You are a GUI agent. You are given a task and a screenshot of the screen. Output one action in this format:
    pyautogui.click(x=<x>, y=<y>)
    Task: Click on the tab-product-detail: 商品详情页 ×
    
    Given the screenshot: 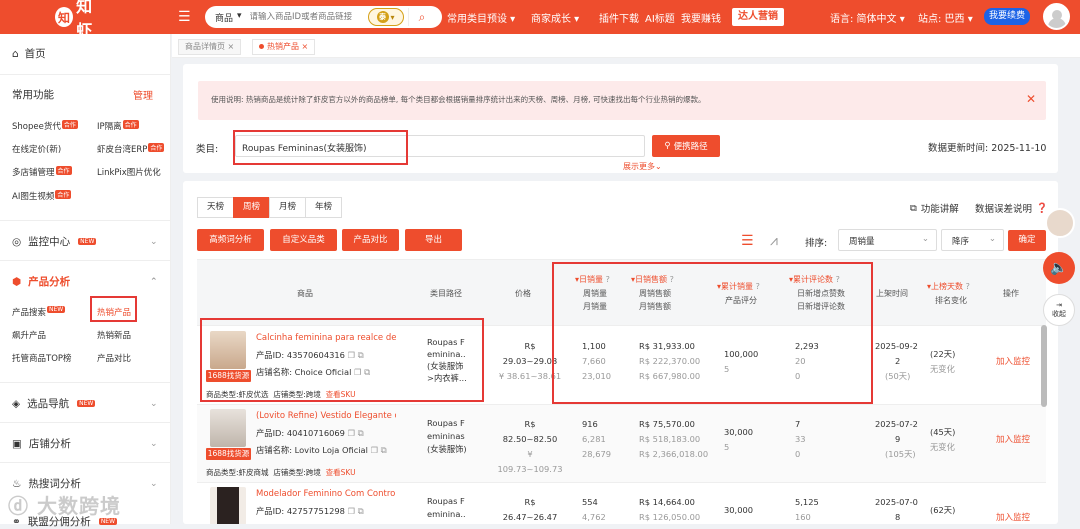 What is the action you would take?
    pyautogui.click(x=210, y=47)
    